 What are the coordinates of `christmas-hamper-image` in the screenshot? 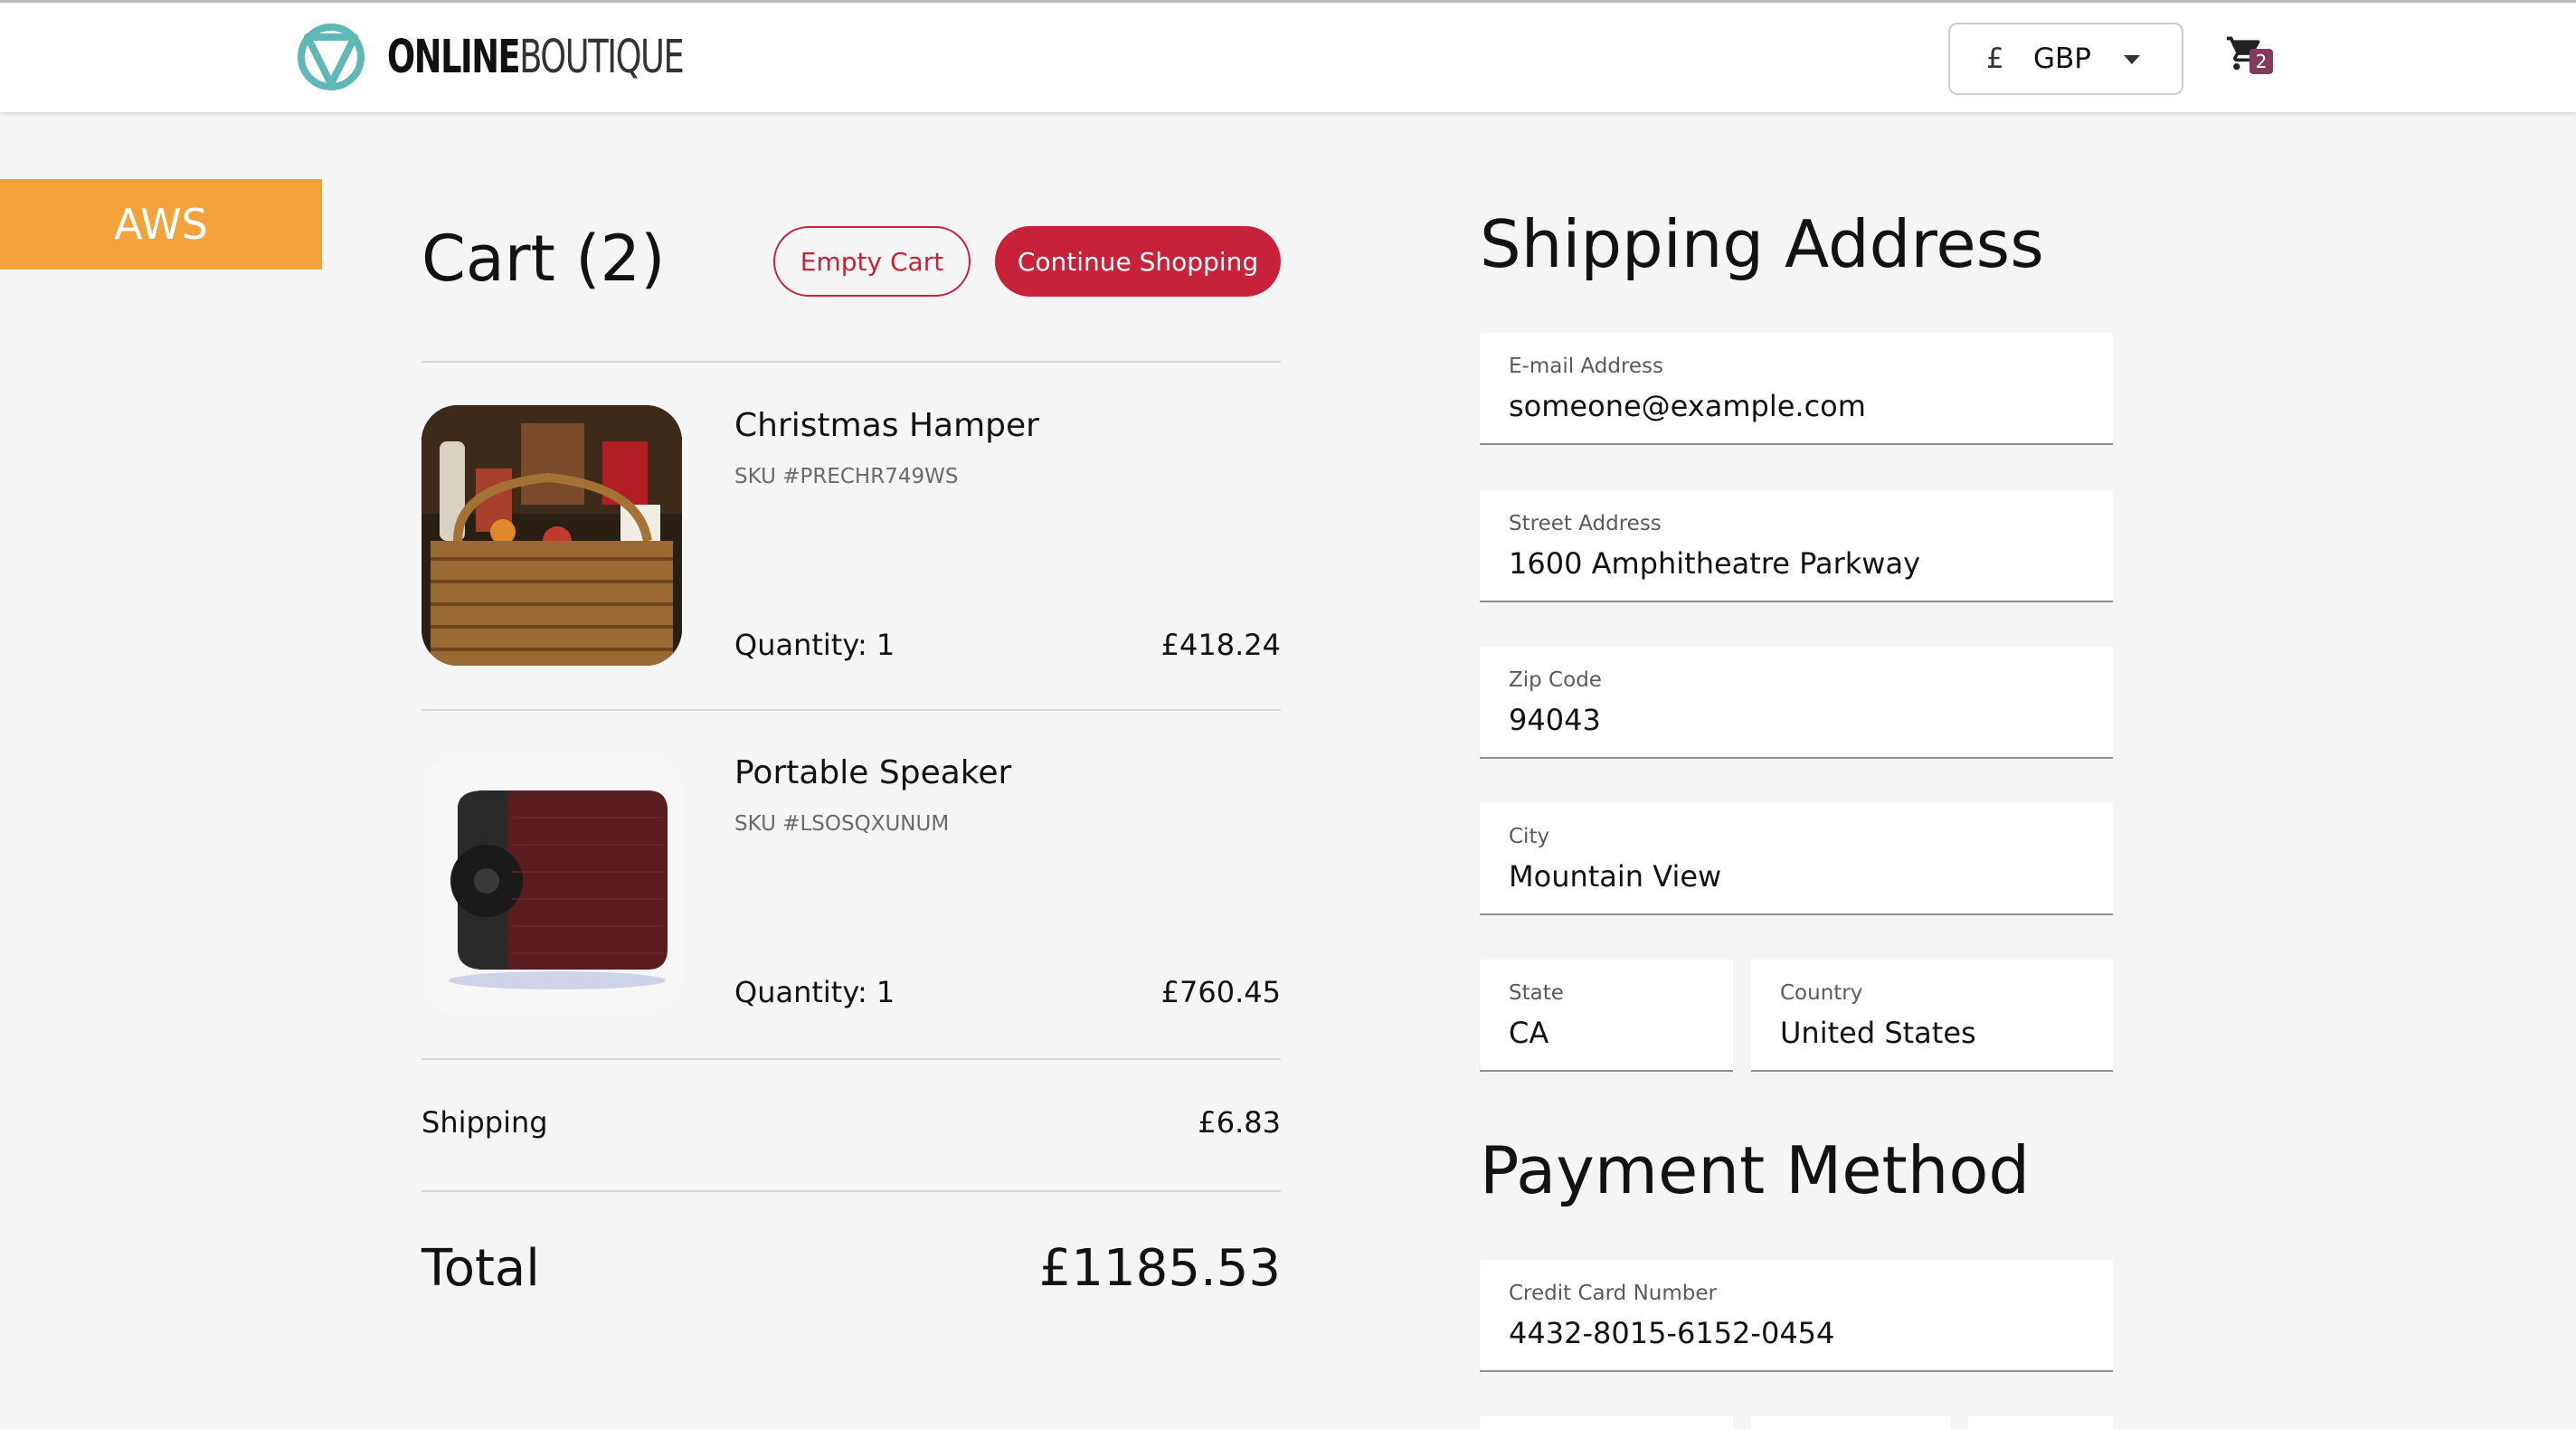 It's located at (551, 535).